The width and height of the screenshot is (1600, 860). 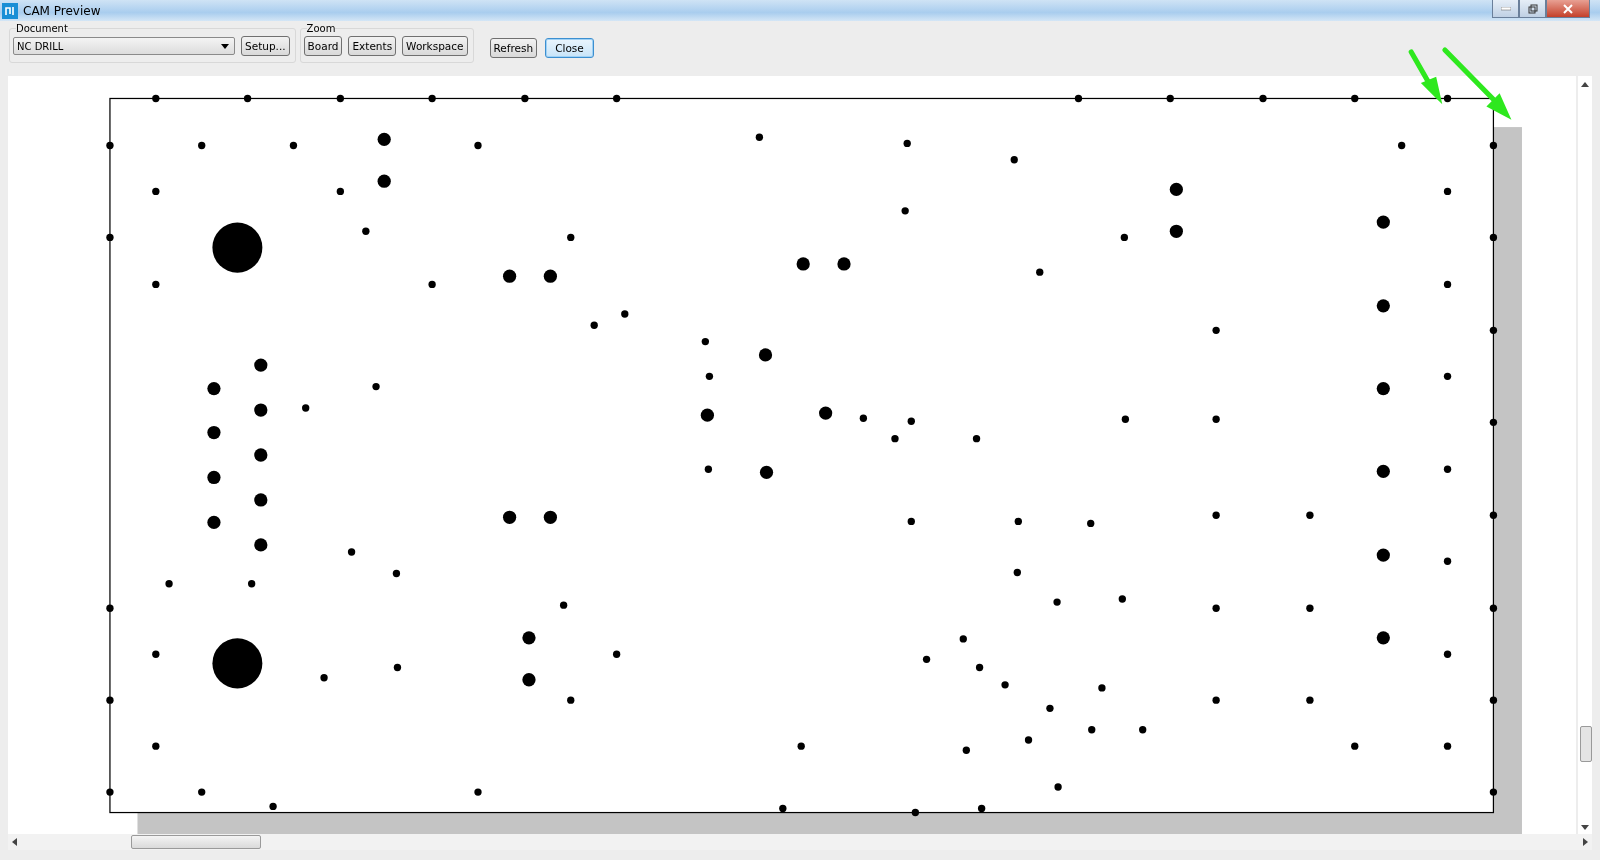 I want to click on caret-icon, so click(x=225, y=46).